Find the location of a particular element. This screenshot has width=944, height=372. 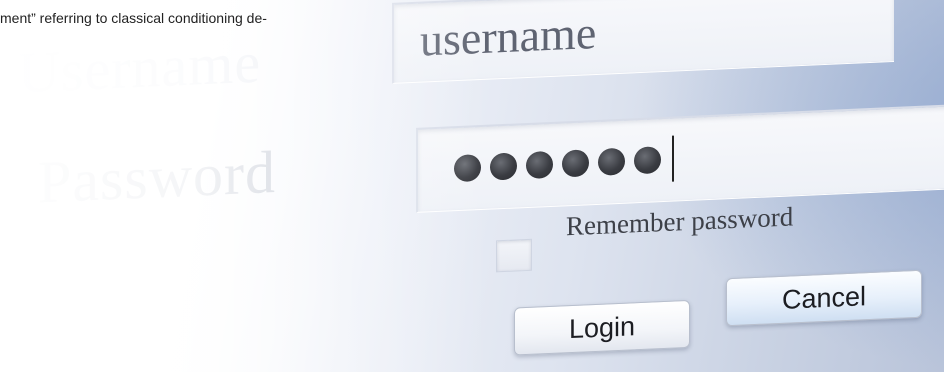

username-field: username is located at coordinates (643, 42).